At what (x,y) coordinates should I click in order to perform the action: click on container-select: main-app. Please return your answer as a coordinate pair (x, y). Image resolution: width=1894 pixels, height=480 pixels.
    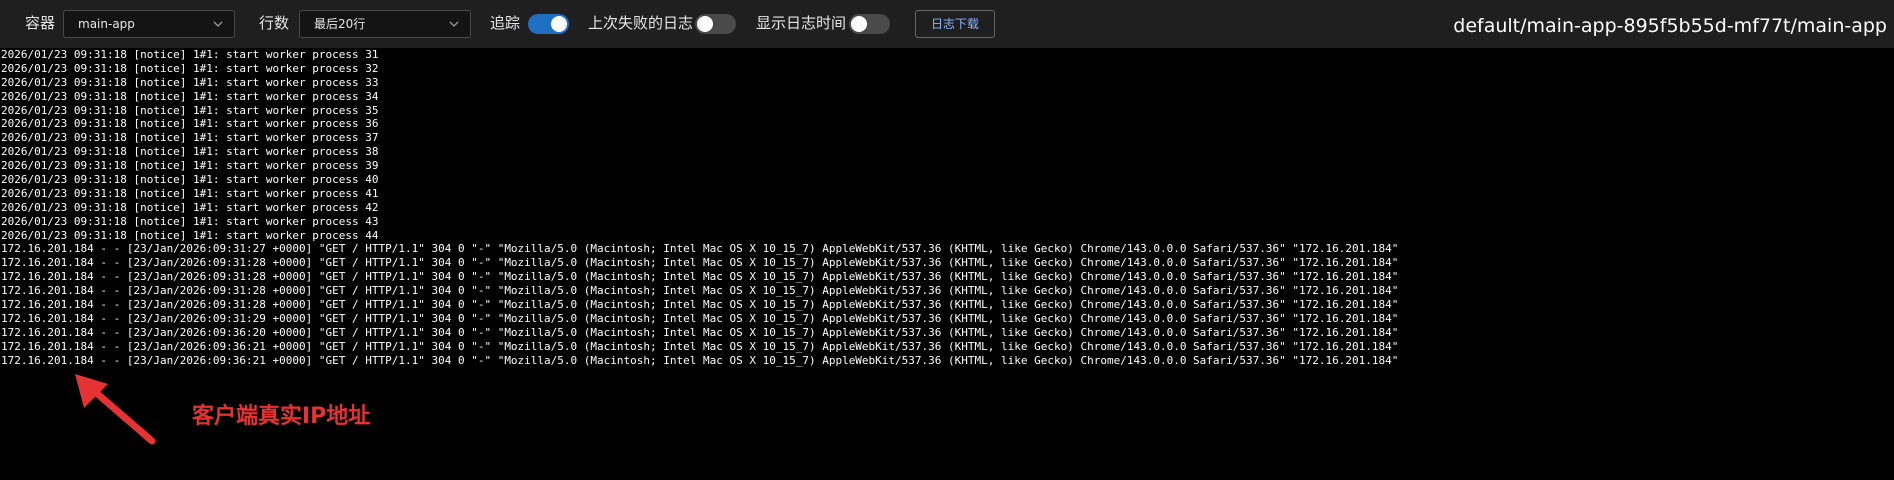
    Looking at the image, I should click on (149, 24).